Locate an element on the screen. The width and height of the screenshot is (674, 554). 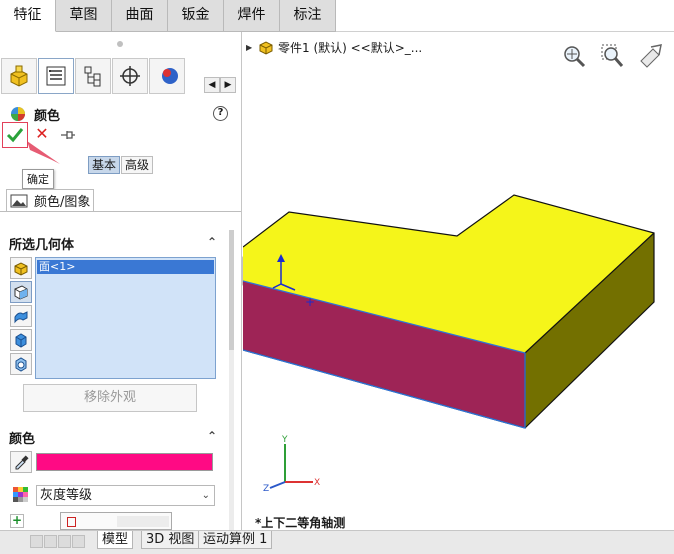
eyedropper-button is located at coordinates (21, 462).